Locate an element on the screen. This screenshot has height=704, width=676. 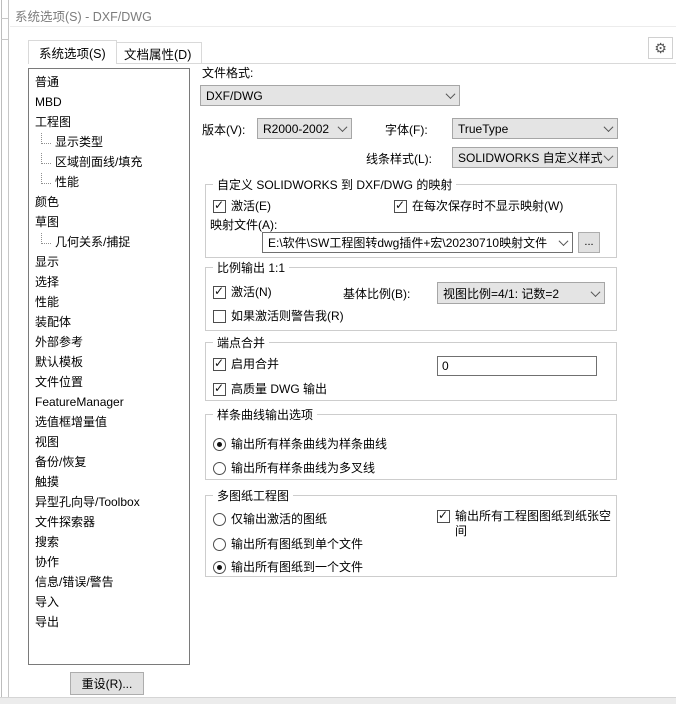
map-file-combobox: E:\软件\SW工程图转dwg插件+宏\20230710映射文件 is located at coordinates (417, 242).